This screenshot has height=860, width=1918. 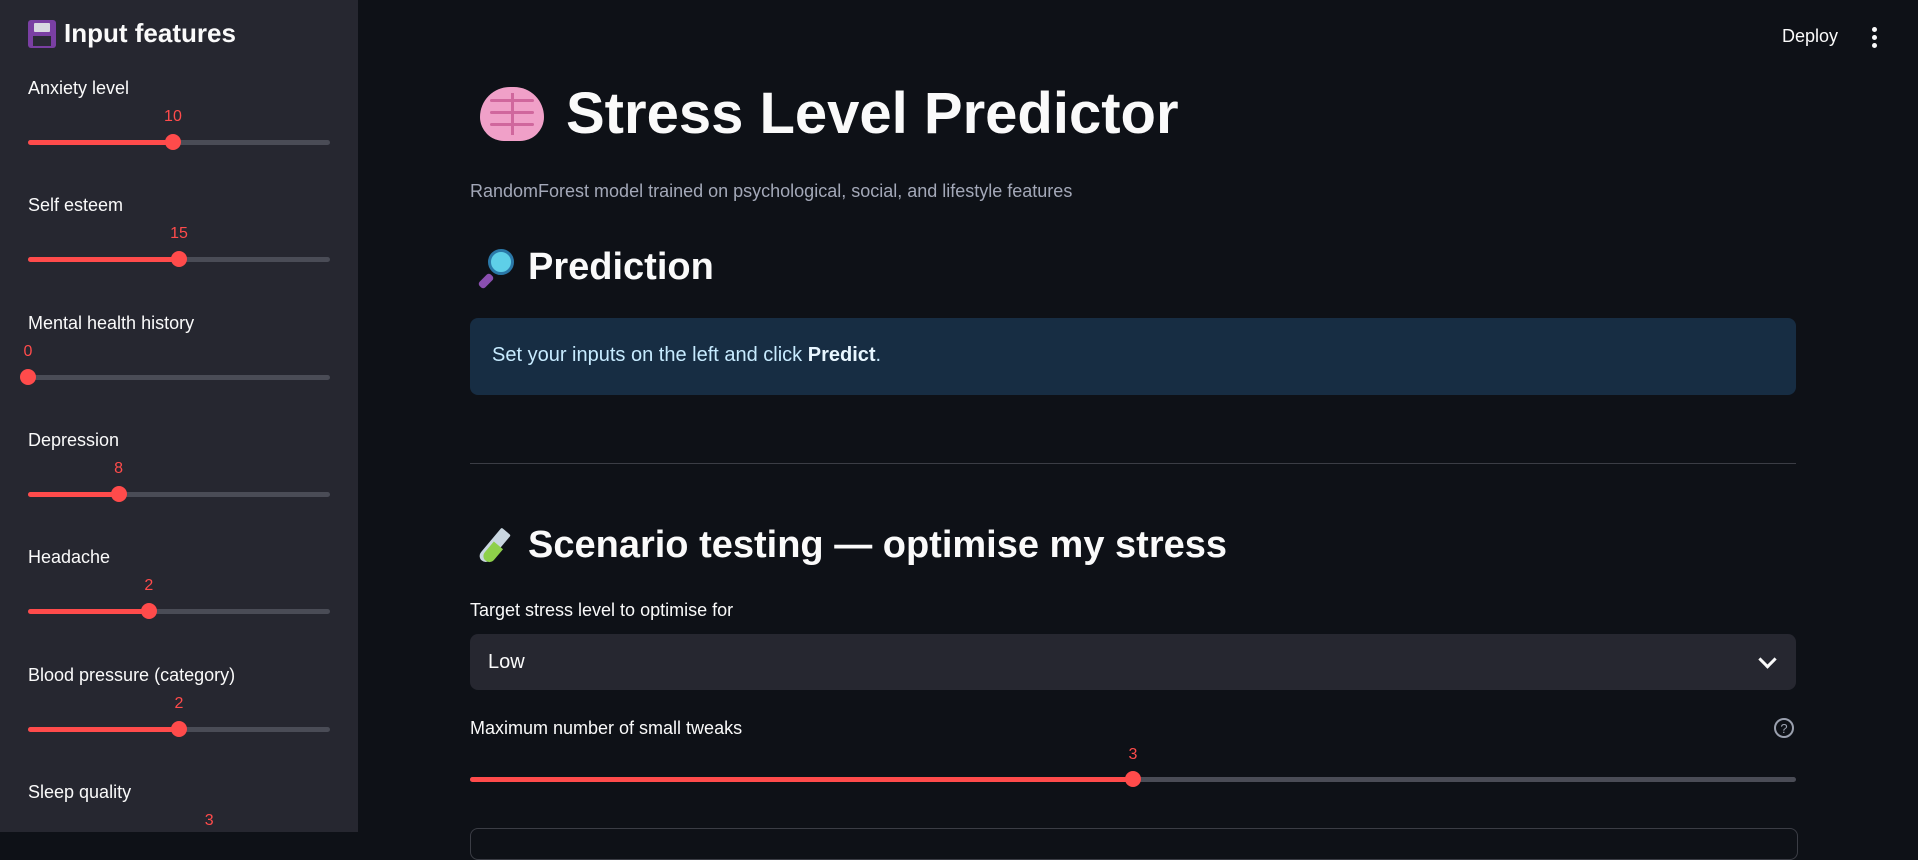 What do you see at coordinates (878, 545) in the screenshot?
I see `scenario-heading-text: Scenario testing — optimise my stress` at bounding box center [878, 545].